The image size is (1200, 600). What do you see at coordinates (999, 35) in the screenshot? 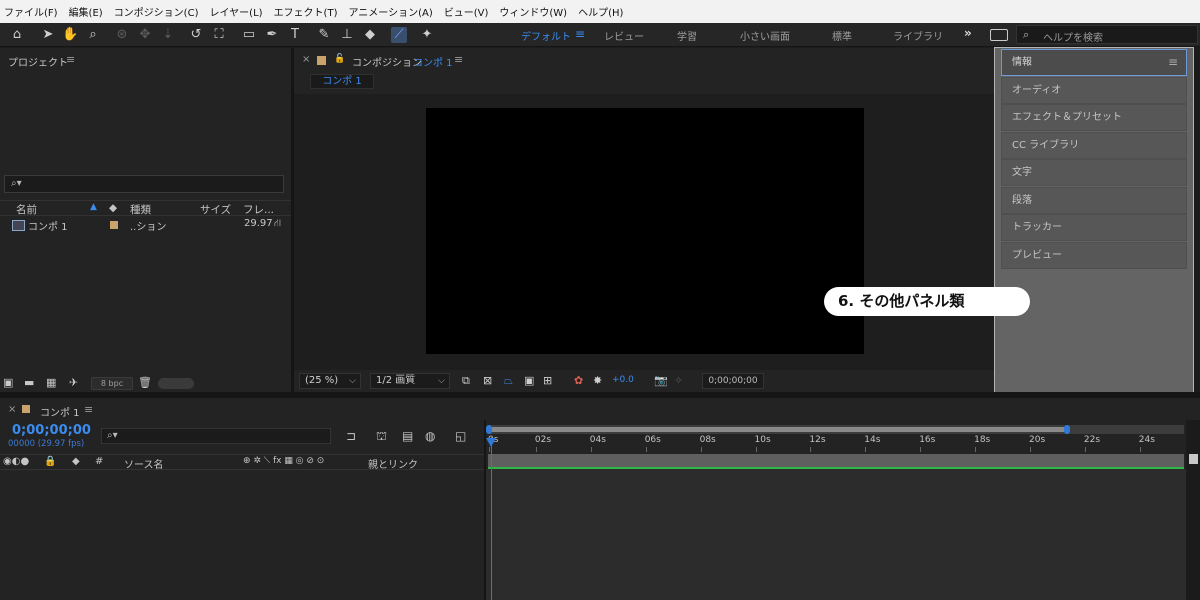
I see `sync-settings-icon` at bounding box center [999, 35].